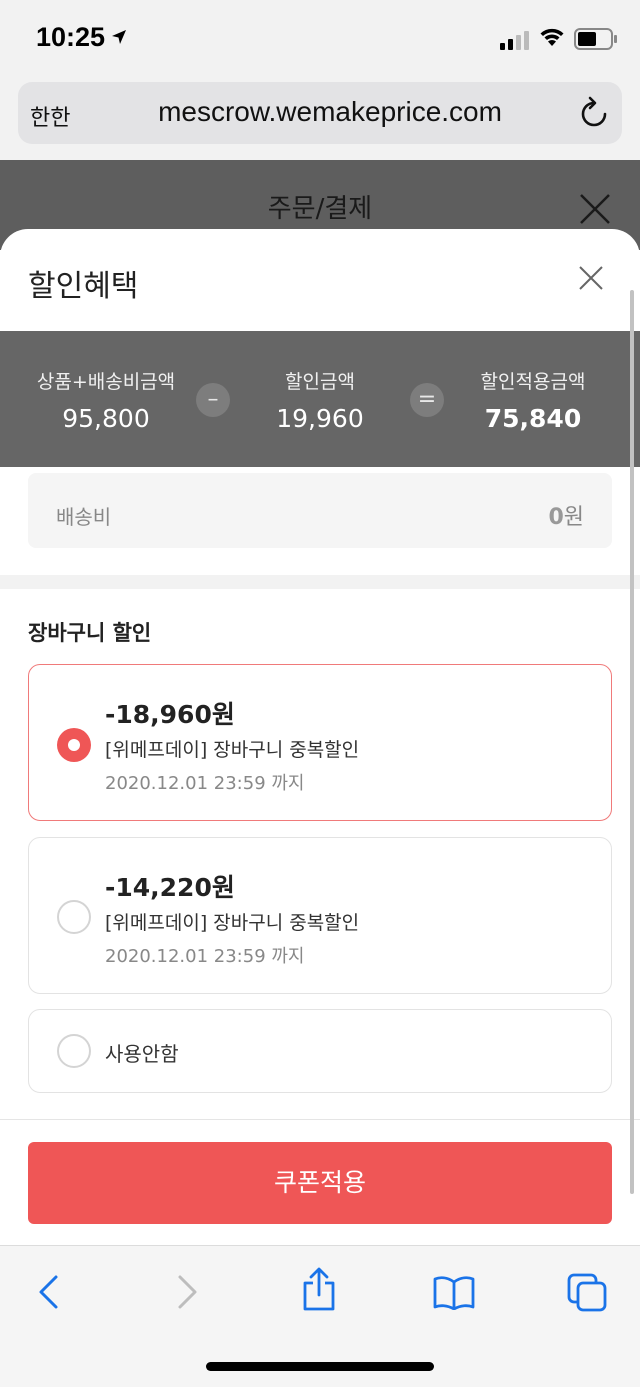  I want to click on back-icon, so click(49, 1292).